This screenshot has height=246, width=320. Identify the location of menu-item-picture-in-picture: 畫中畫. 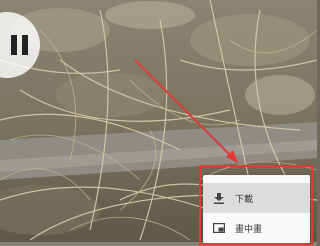
(256, 228).